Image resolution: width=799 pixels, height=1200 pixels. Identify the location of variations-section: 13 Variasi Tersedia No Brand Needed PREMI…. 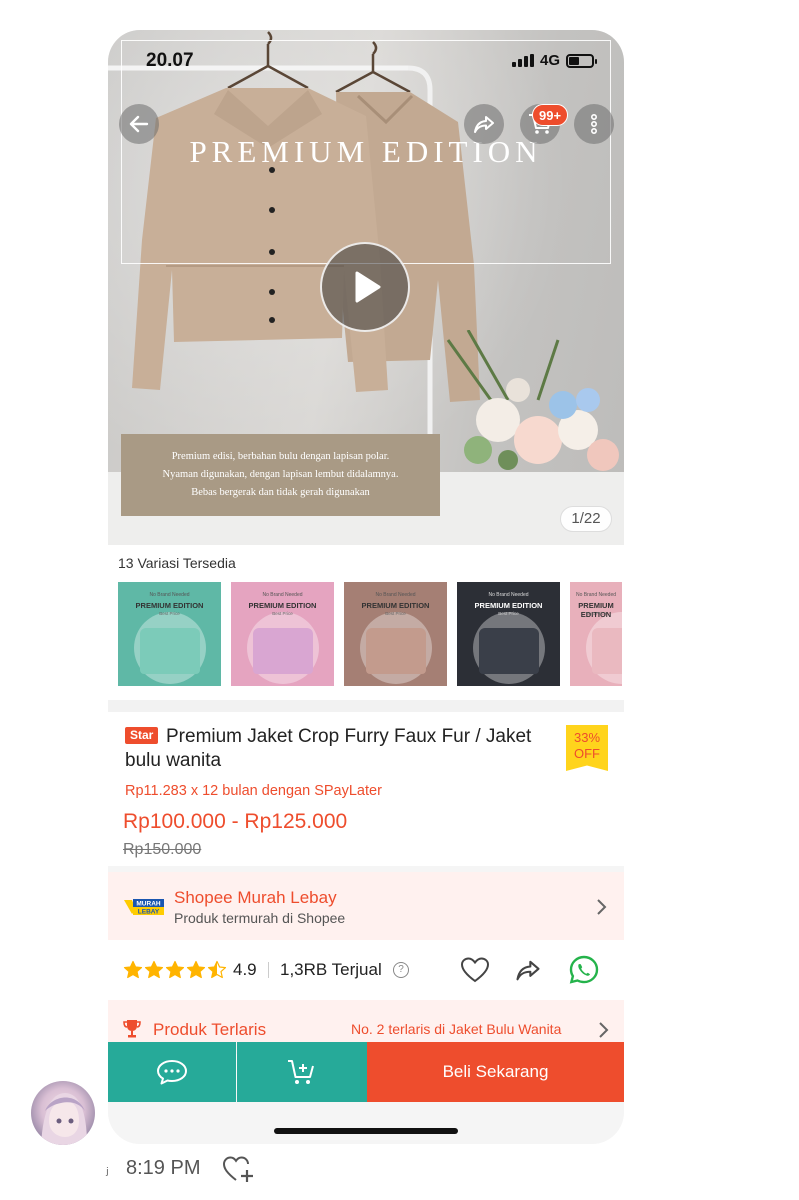
(366, 622).